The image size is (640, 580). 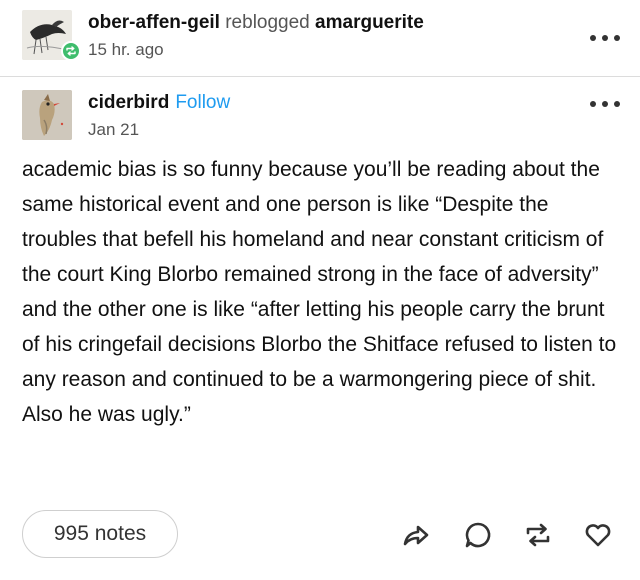 I want to click on reblog-action: reblogged, so click(x=267, y=22).